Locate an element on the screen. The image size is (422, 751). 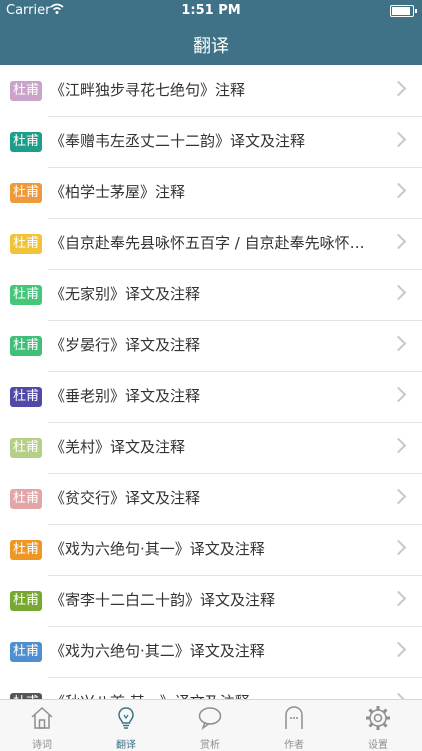
person-icon is located at coordinates (294, 717).